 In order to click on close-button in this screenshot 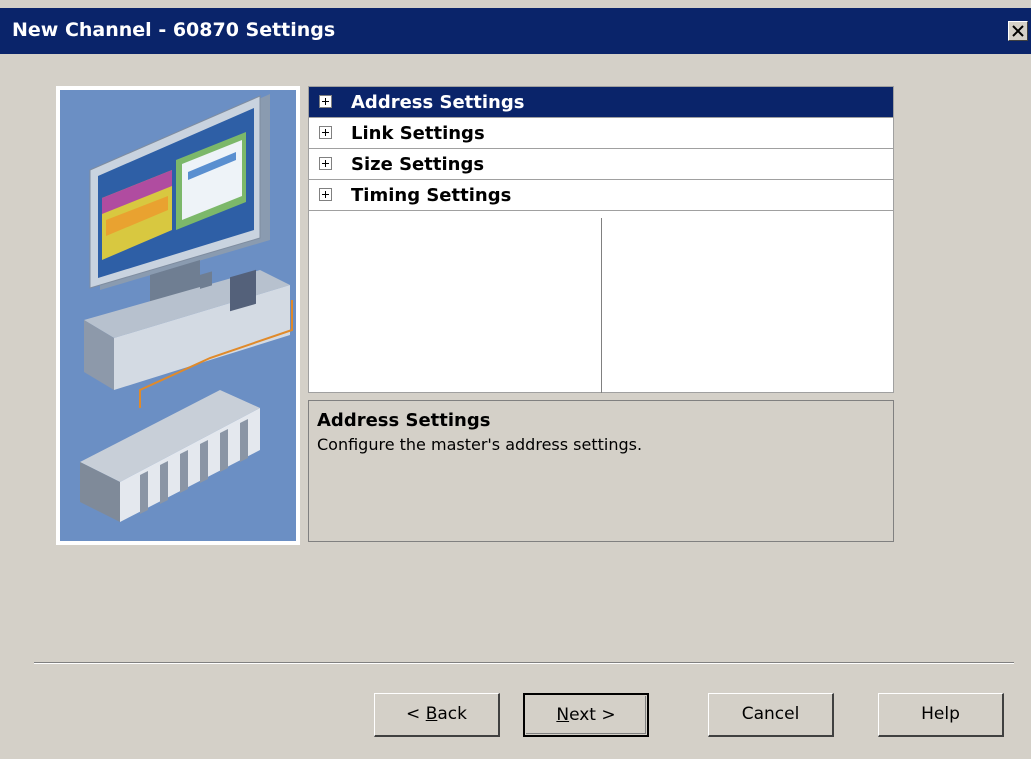, I will do `click(1018, 31)`.